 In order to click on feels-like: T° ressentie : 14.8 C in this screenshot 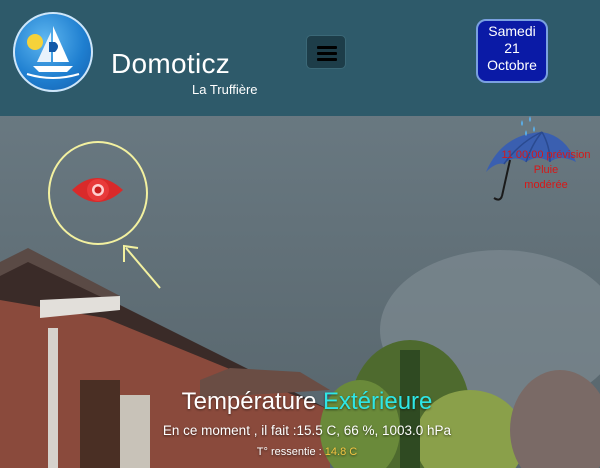, I will do `click(300, 452)`.